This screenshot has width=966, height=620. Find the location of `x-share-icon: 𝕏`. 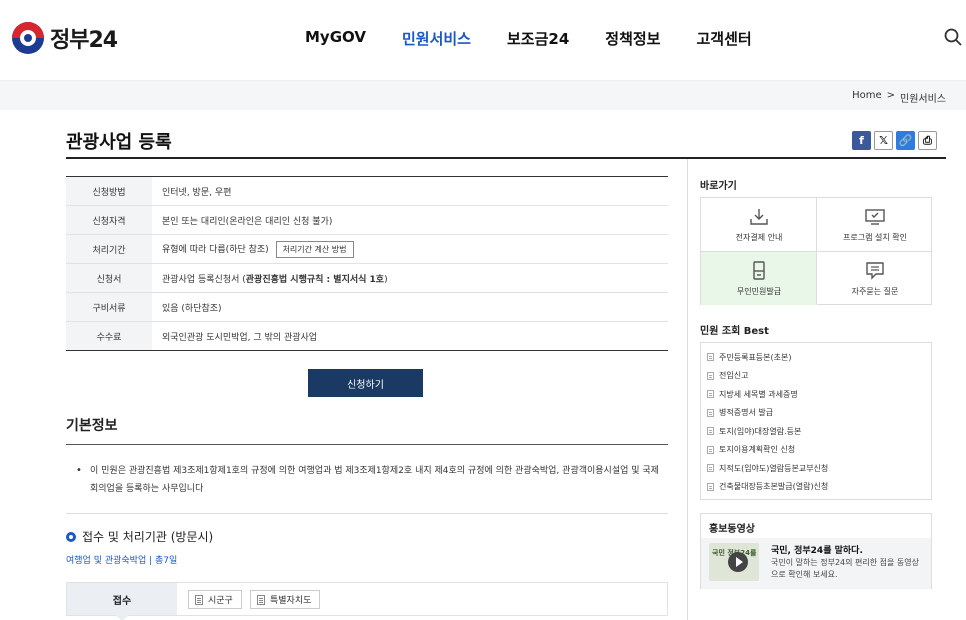

x-share-icon: 𝕏 is located at coordinates (883, 140).